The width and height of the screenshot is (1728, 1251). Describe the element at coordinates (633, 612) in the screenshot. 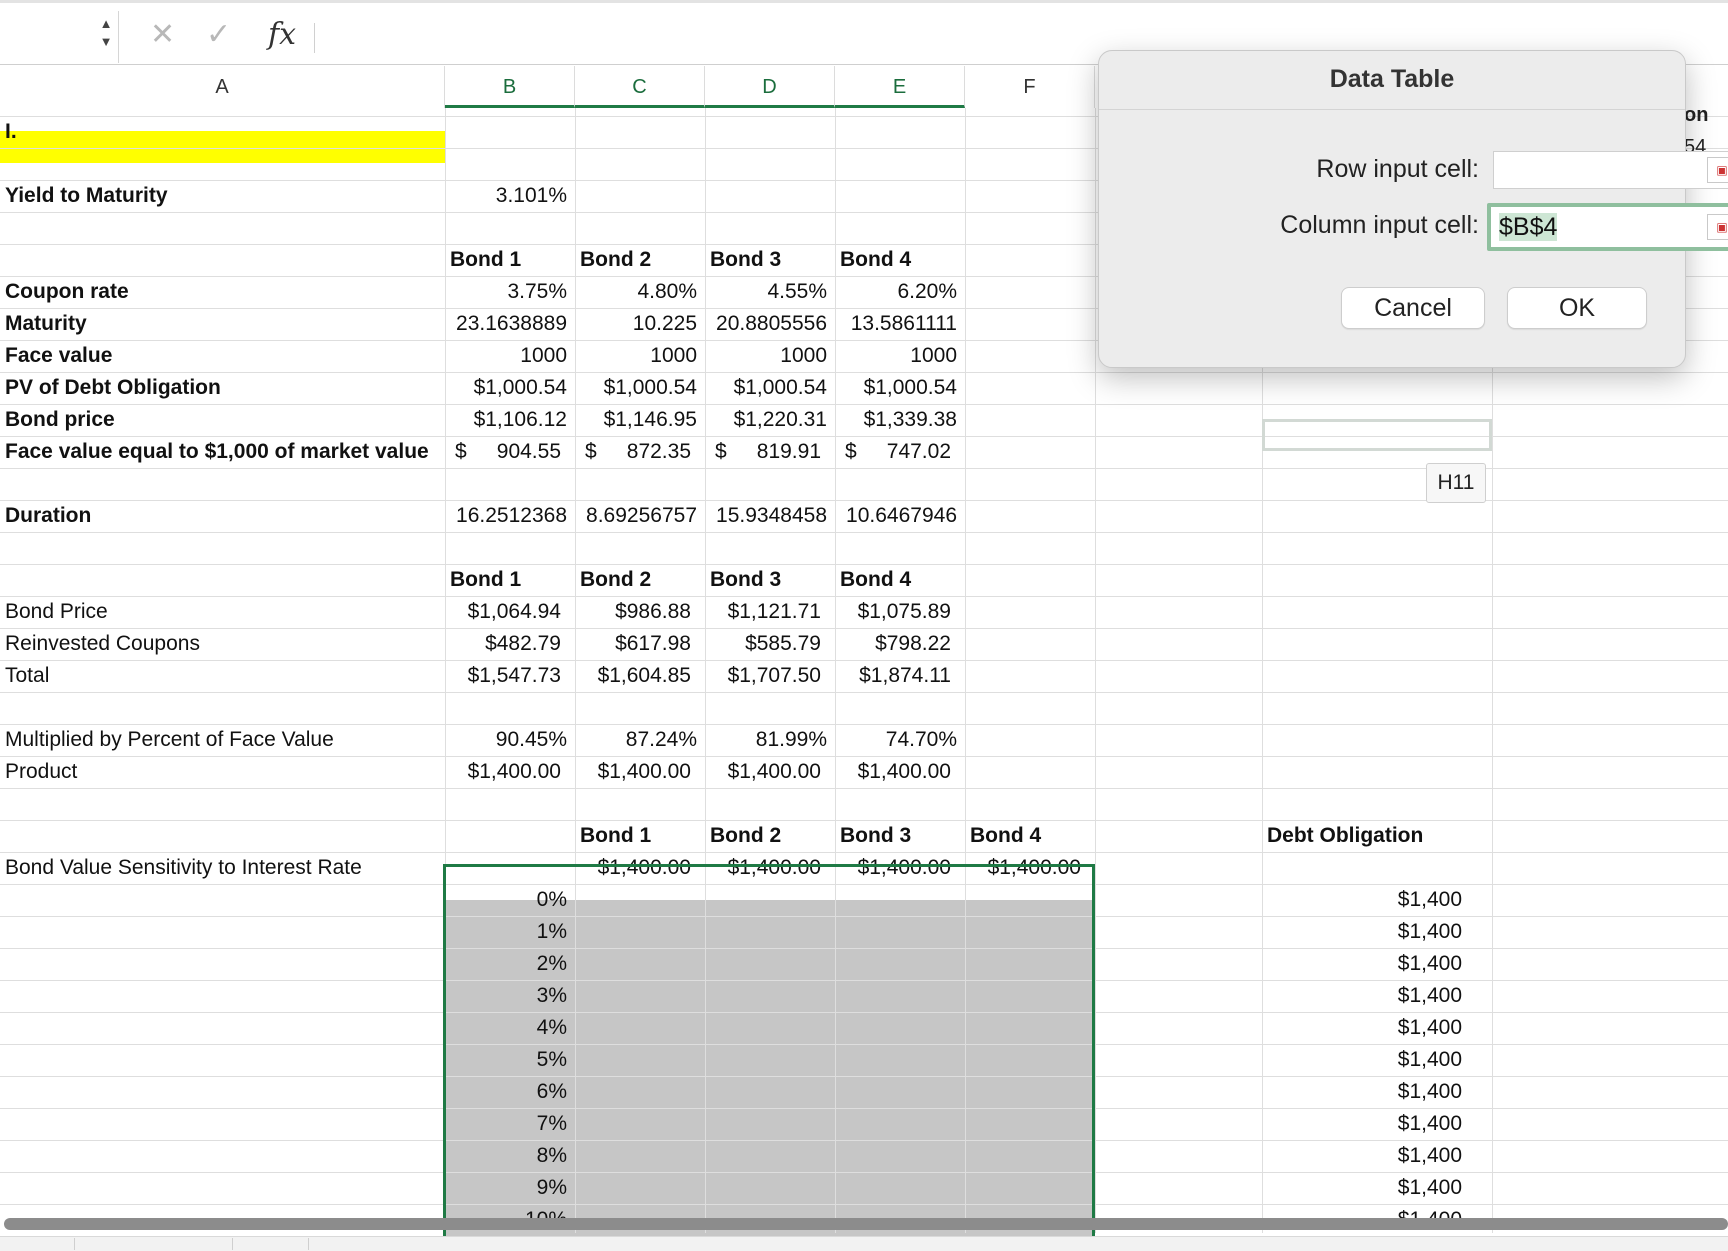

I see `table-cell: $986.88` at that location.